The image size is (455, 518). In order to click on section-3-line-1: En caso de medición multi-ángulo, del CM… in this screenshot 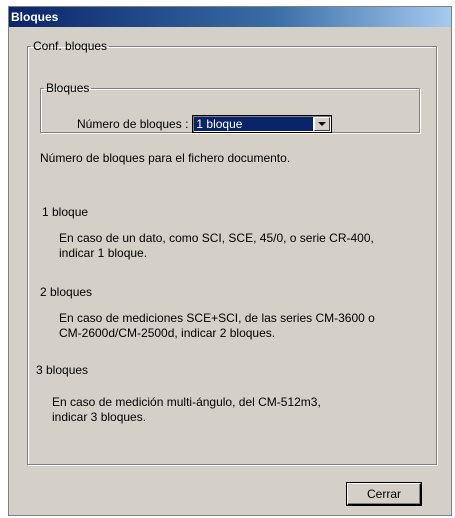, I will do `click(186, 402)`.